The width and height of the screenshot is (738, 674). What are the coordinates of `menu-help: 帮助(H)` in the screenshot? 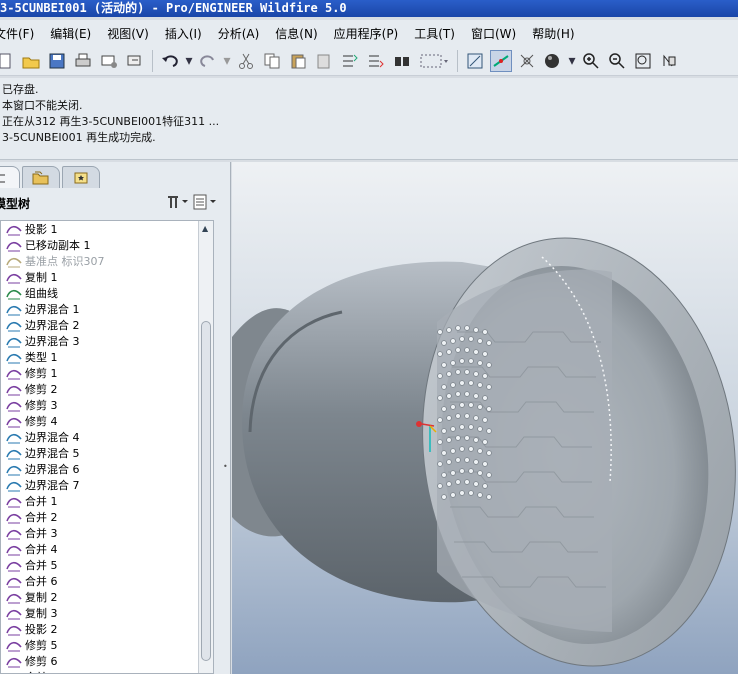 It's located at (553, 33).